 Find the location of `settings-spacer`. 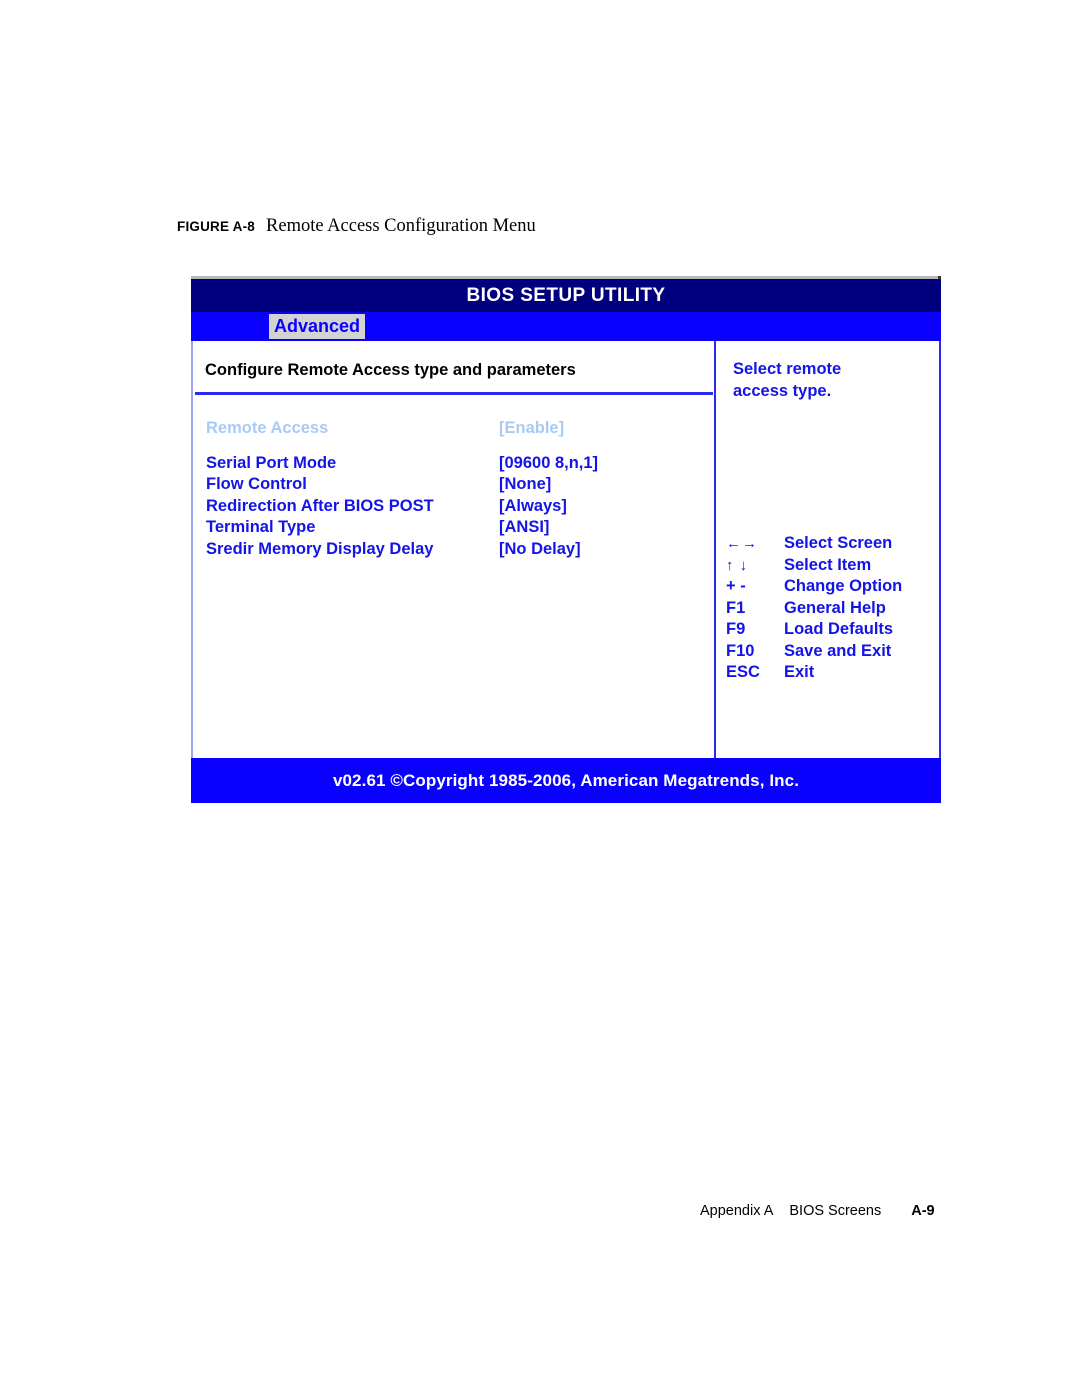

settings-spacer is located at coordinates (454, 447).